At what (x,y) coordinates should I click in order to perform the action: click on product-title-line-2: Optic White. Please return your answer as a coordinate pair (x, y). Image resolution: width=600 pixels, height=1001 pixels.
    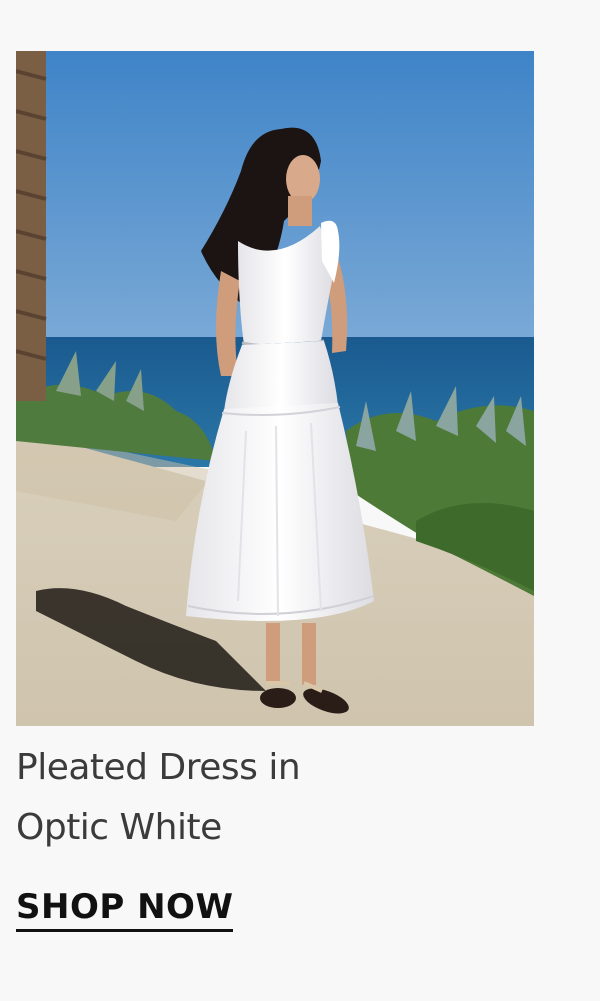
    Looking at the image, I should click on (119, 827).